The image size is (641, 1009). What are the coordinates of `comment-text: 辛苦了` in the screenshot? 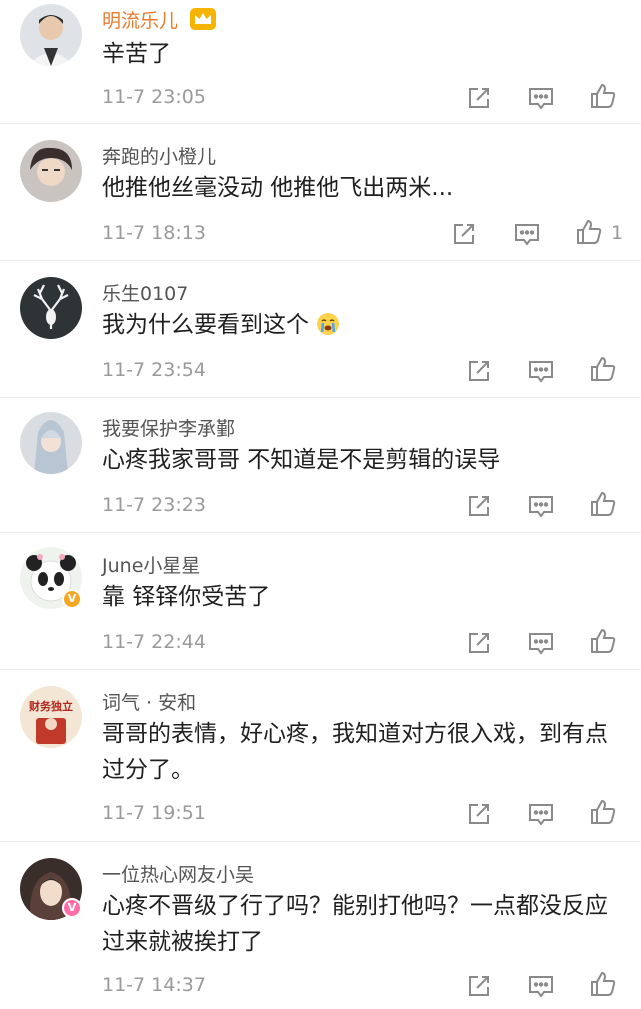 It's located at (136, 54).